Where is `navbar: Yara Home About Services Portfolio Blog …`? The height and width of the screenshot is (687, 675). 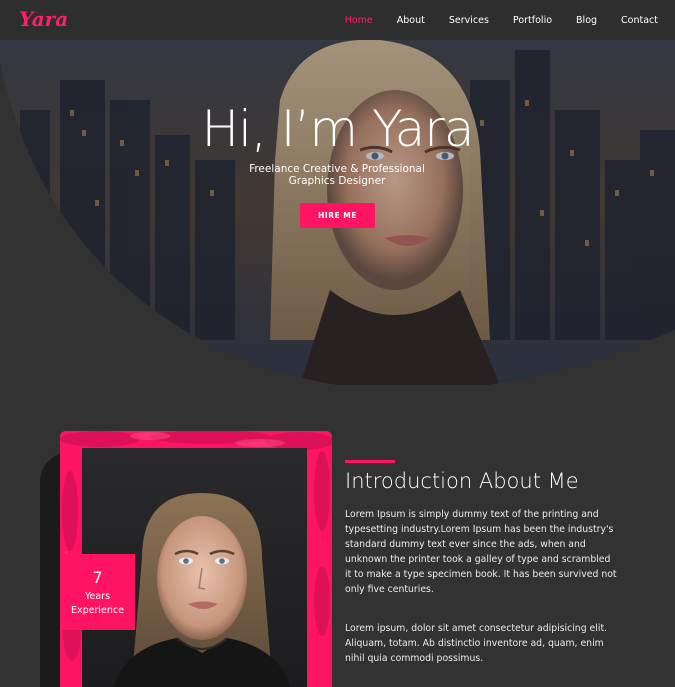
navbar: Yara Home About Services Portfolio Blog … is located at coordinates (337, 20).